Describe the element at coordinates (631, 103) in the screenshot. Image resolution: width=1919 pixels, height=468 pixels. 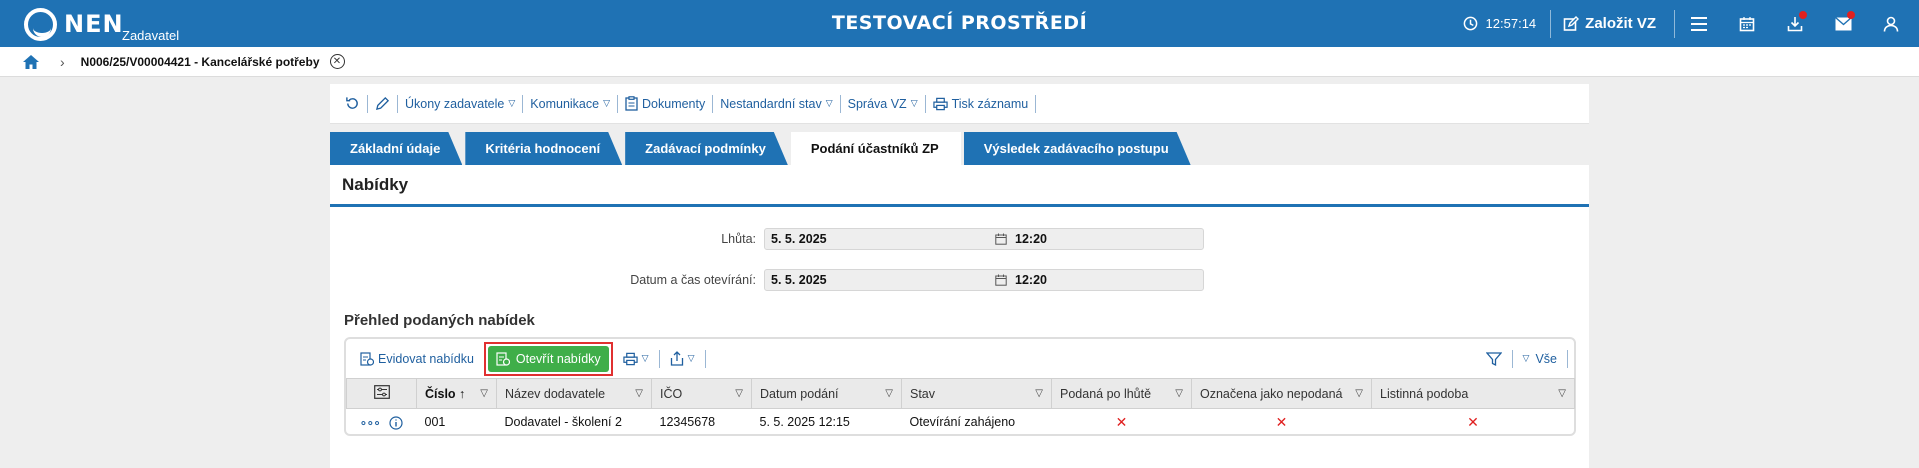
I see `clipboard-icon` at that location.